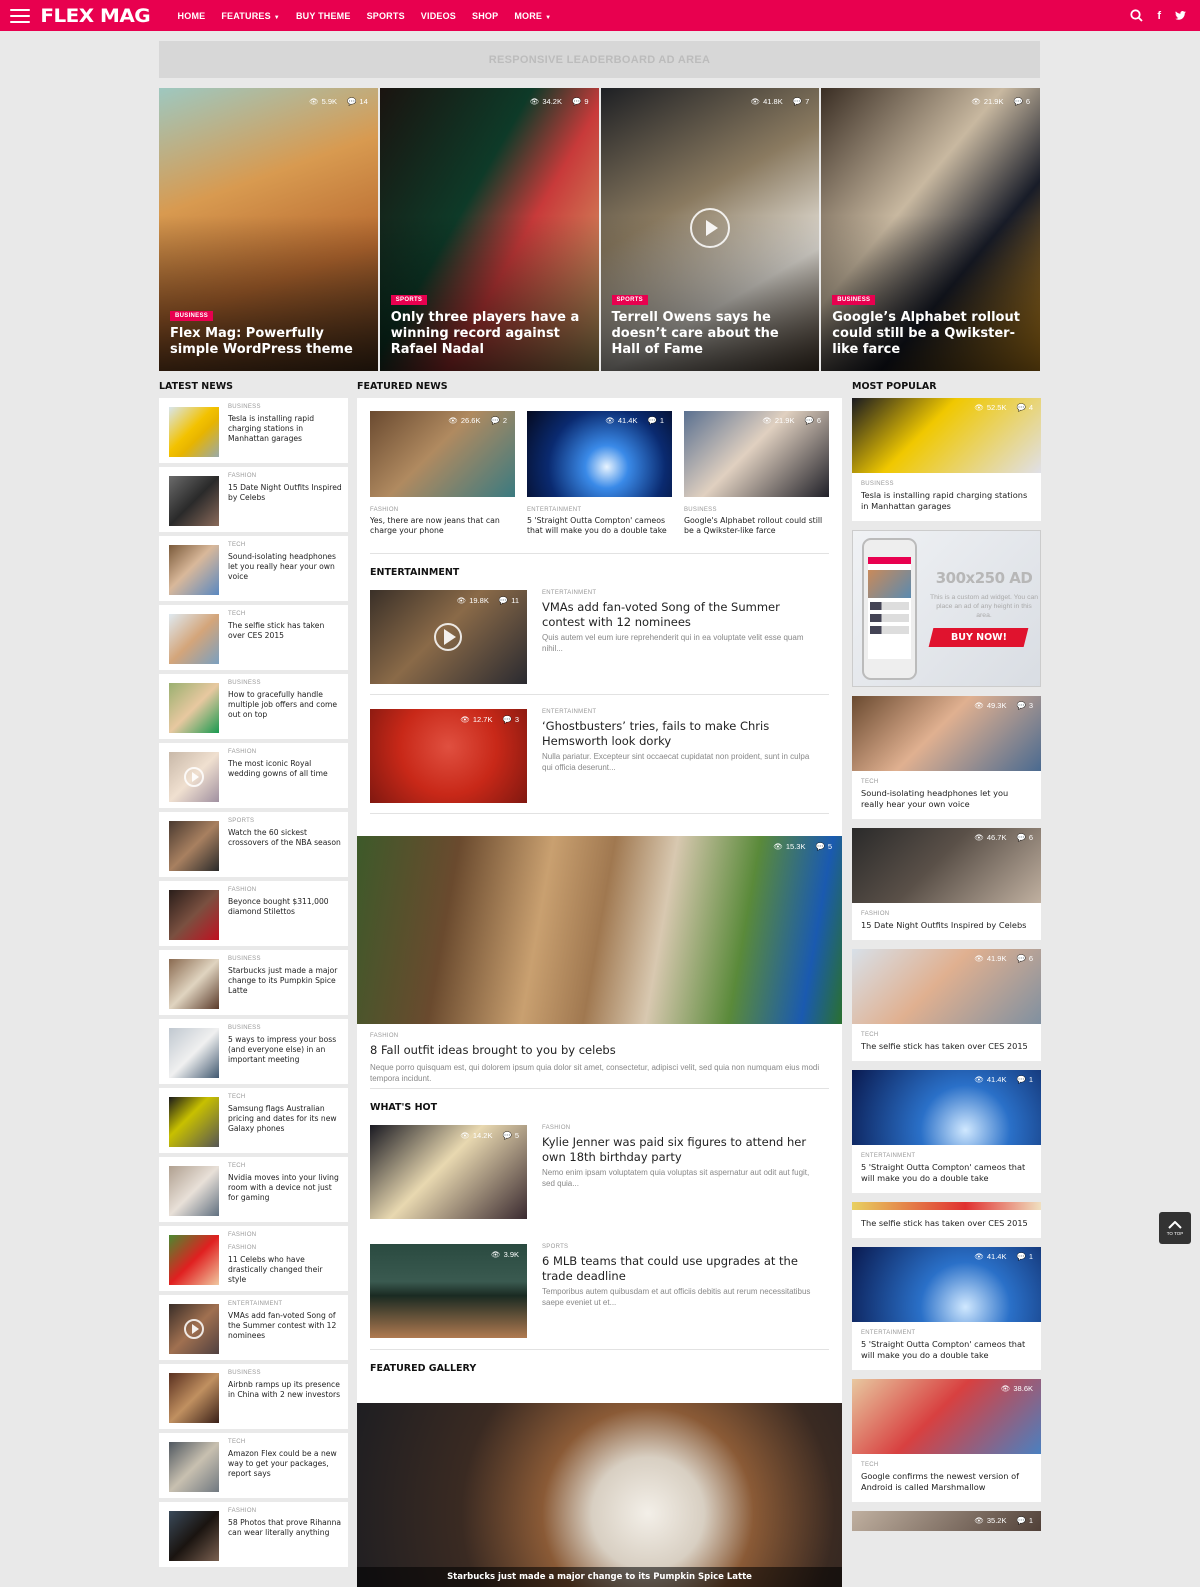 This screenshot has height=1587, width=1200. I want to click on nav-item-home: HOME, so click(192, 16).